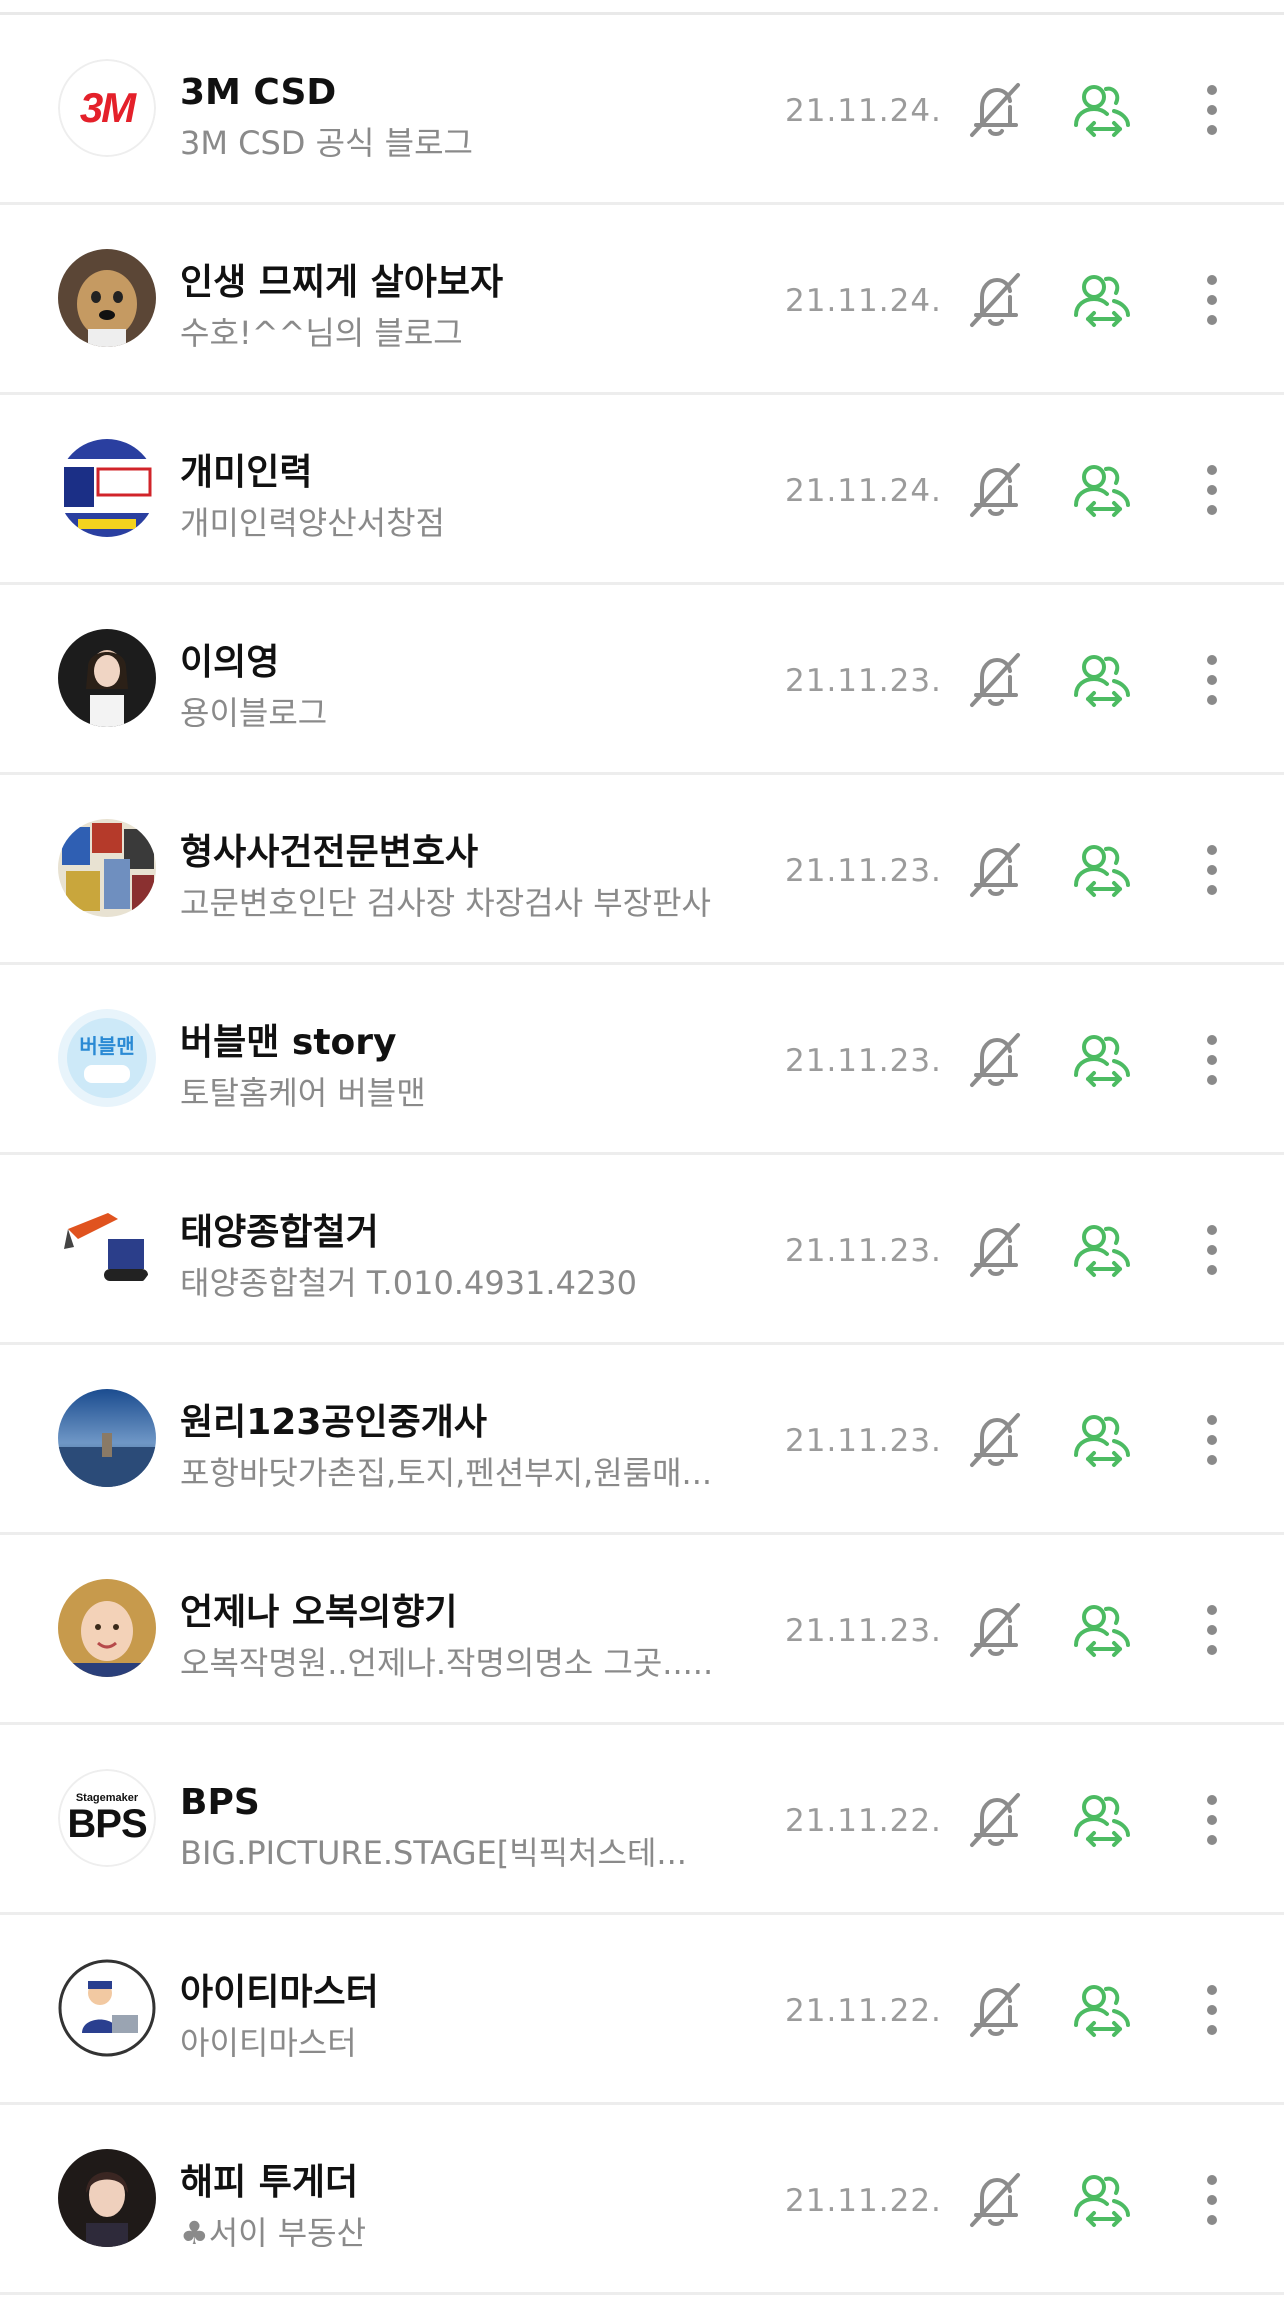 This screenshot has height=2298, width=1284. Describe the element at coordinates (107, 108) in the screenshot. I see `avatar: 3M` at that location.